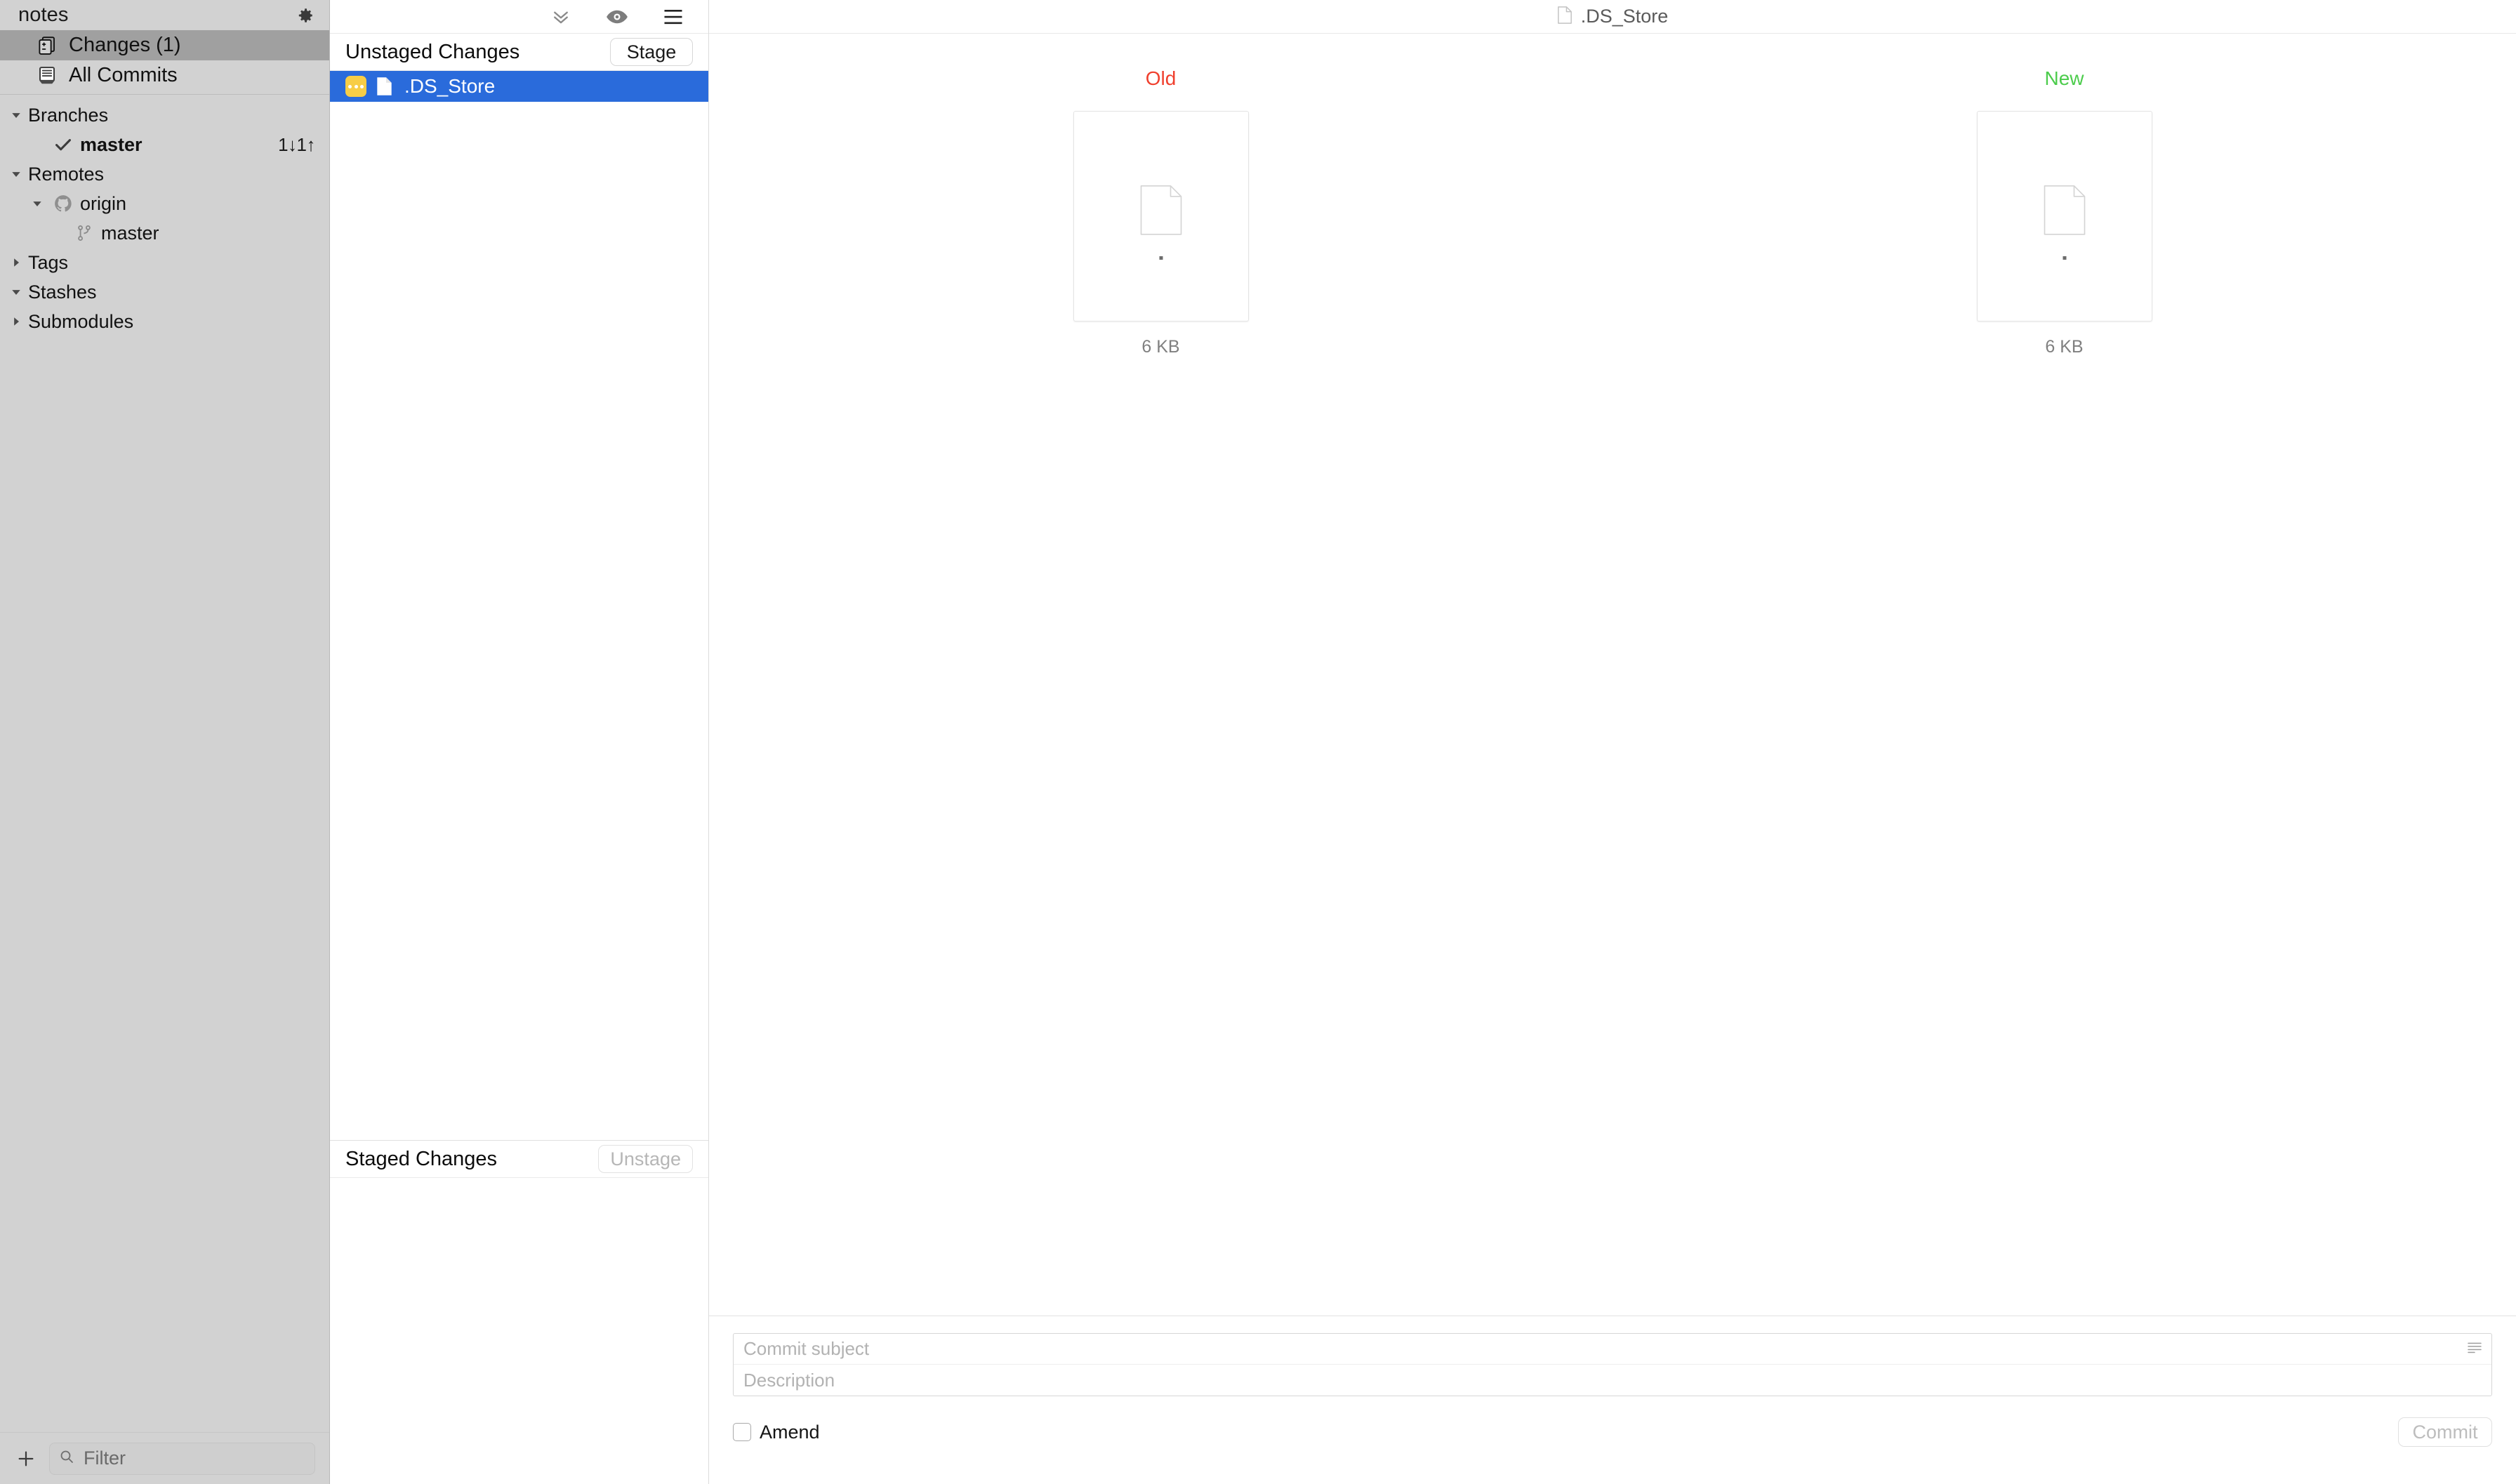  Describe the element at coordinates (182, 1458) in the screenshot. I see `filter-input: Filter` at that location.